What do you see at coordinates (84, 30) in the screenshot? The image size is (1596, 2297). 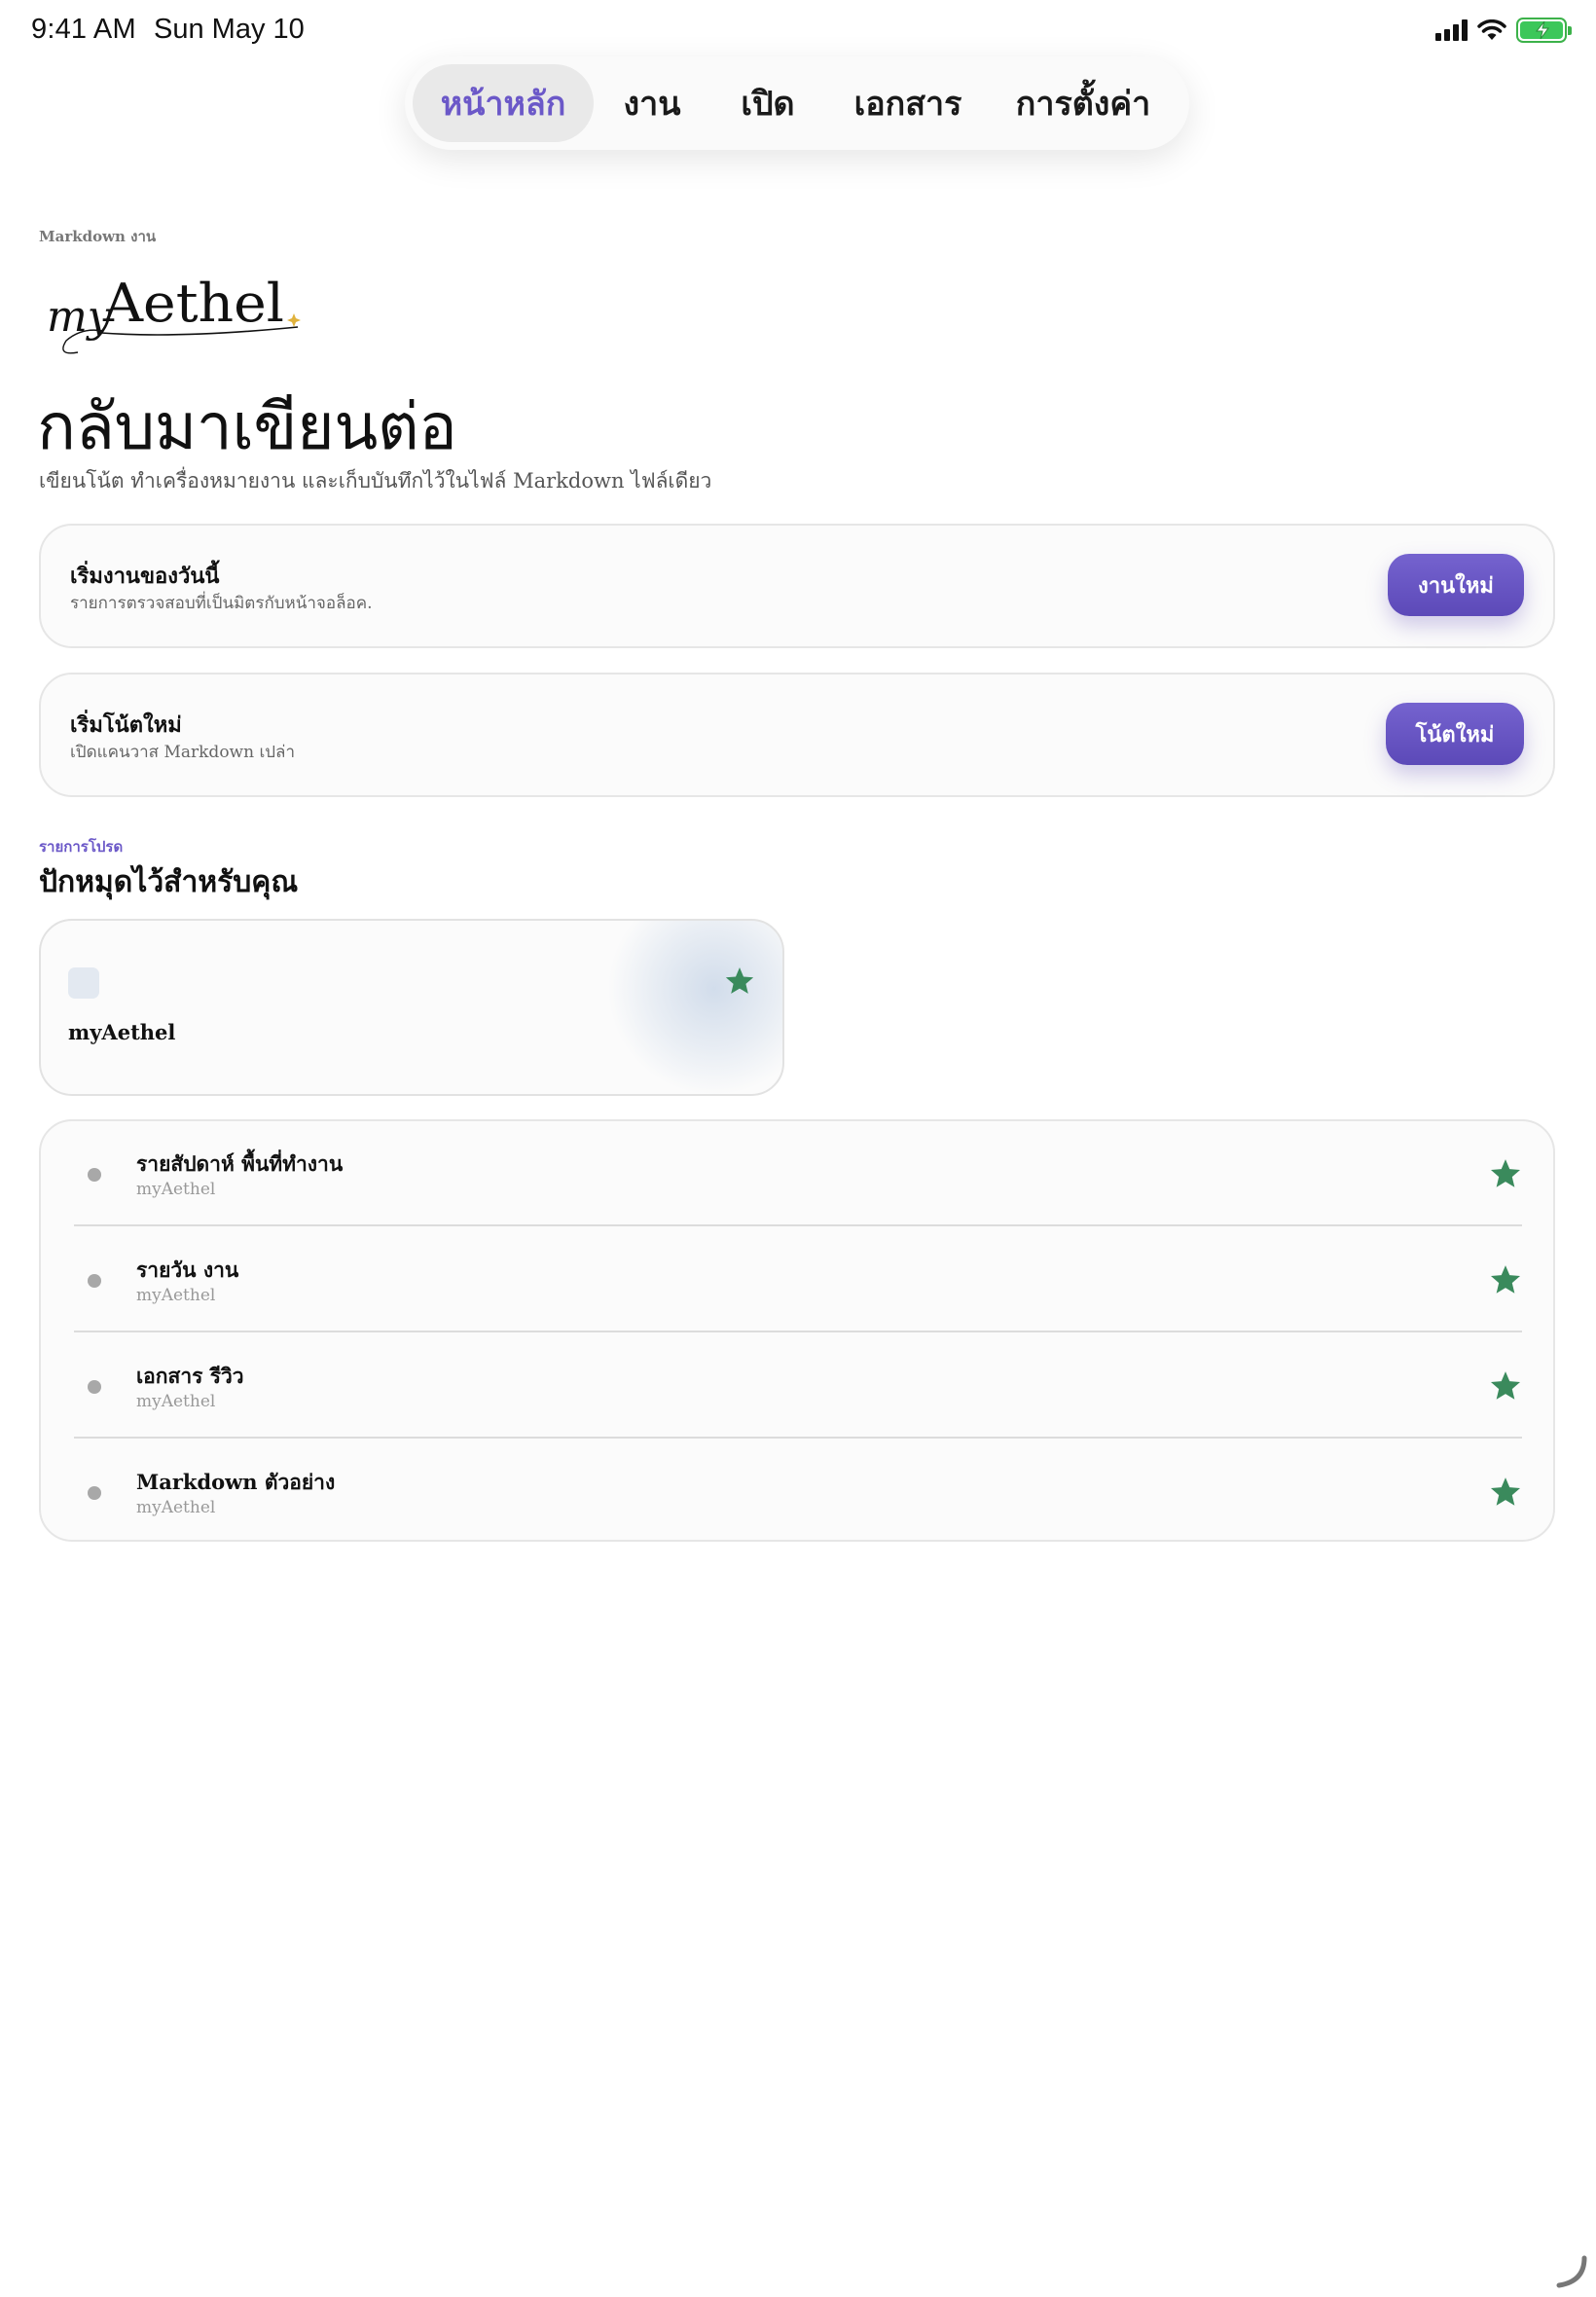 I see `status-time: 9:41 AM` at bounding box center [84, 30].